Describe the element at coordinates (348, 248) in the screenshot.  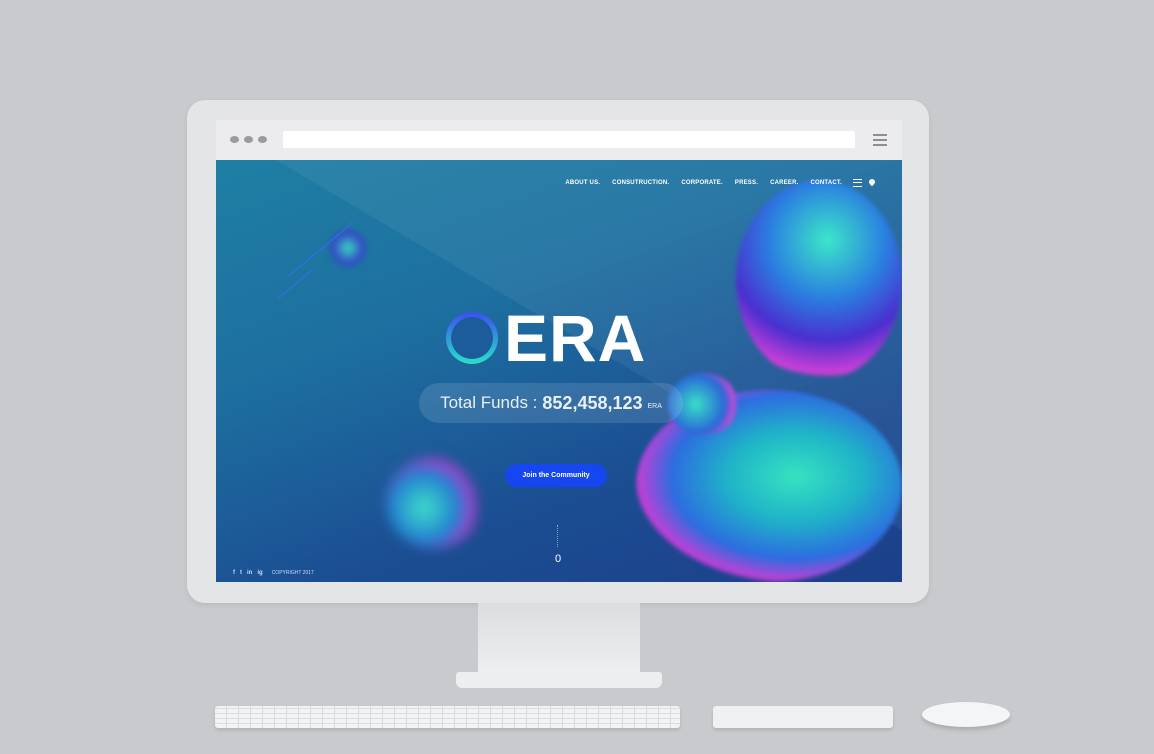
I see `blob-small` at that location.